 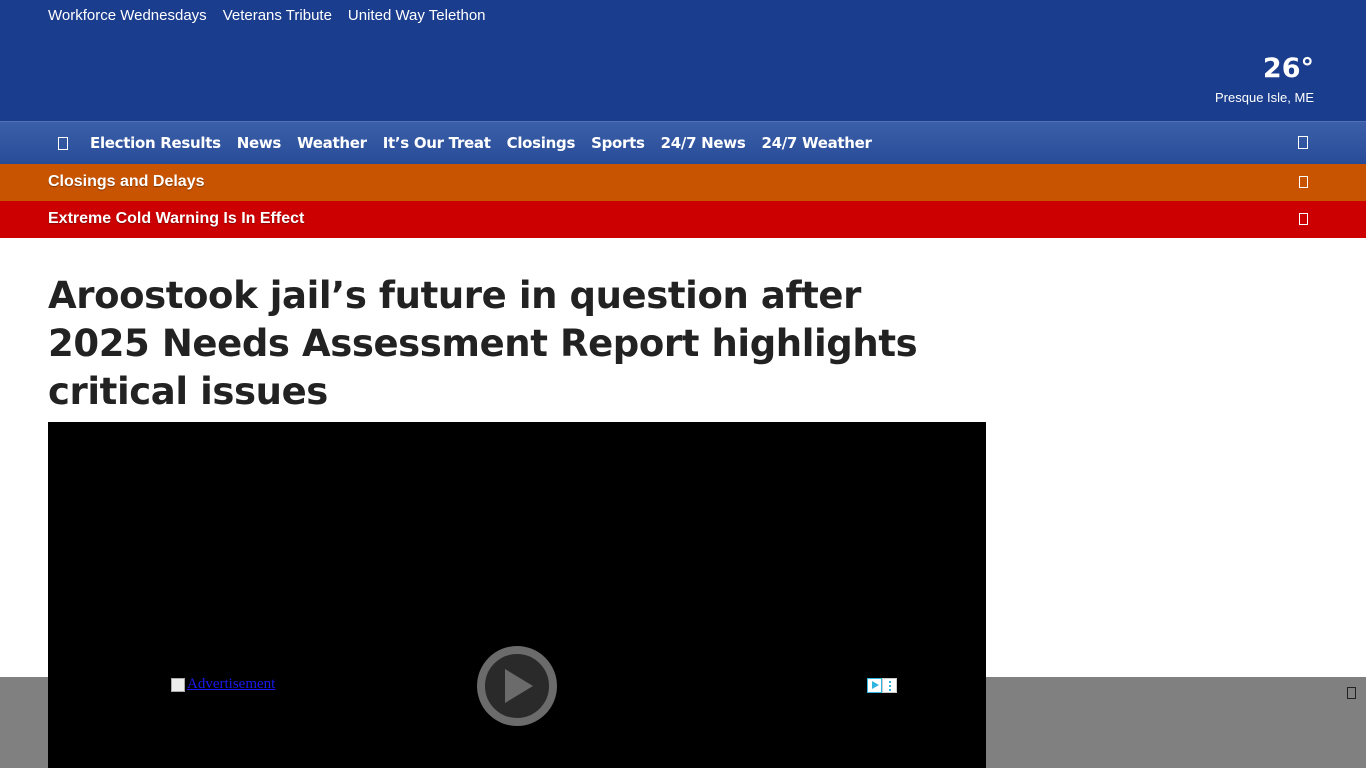 I want to click on advertisement-alt-text: Advertisement, so click(x=231, y=684).